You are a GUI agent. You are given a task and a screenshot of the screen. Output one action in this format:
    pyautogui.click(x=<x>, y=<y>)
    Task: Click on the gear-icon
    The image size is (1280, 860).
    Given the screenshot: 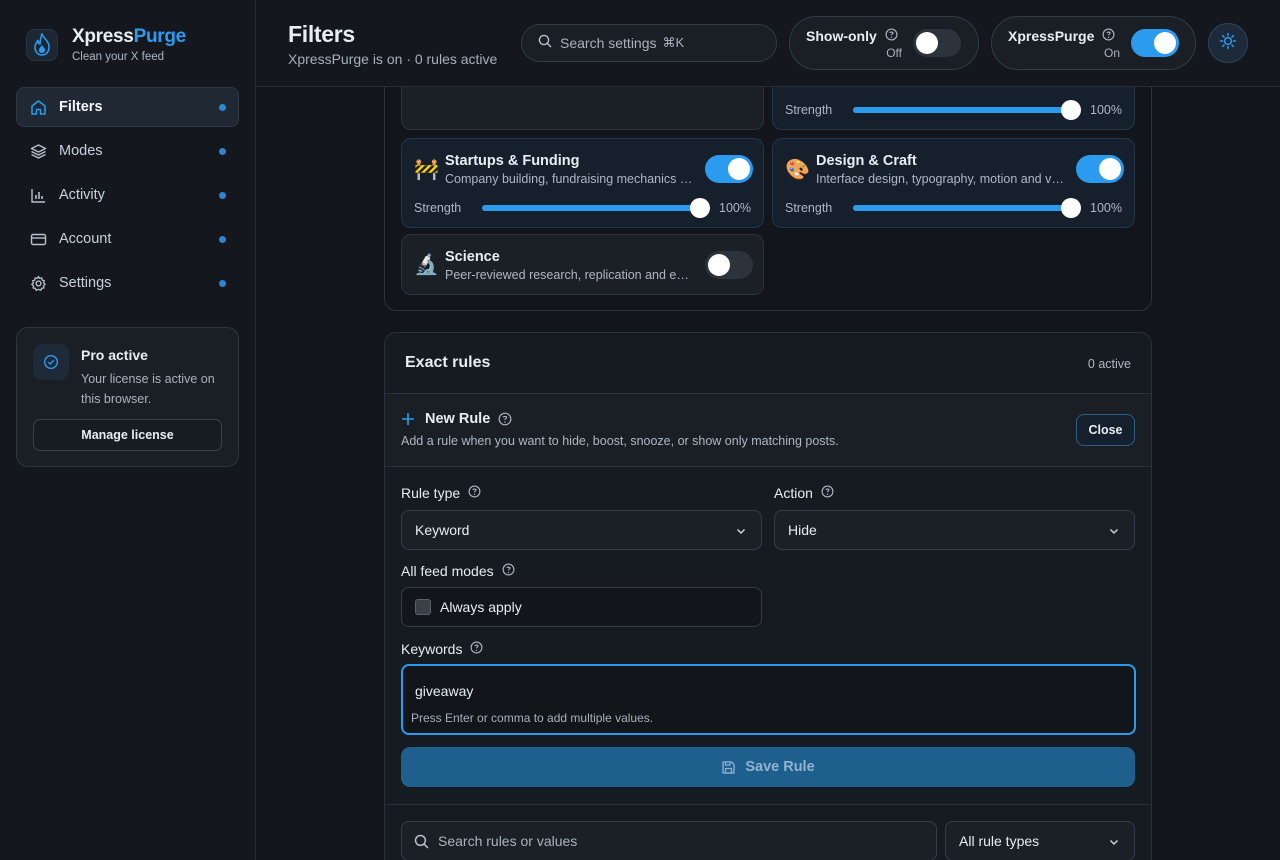 What is the action you would take?
    pyautogui.click(x=38, y=283)
    